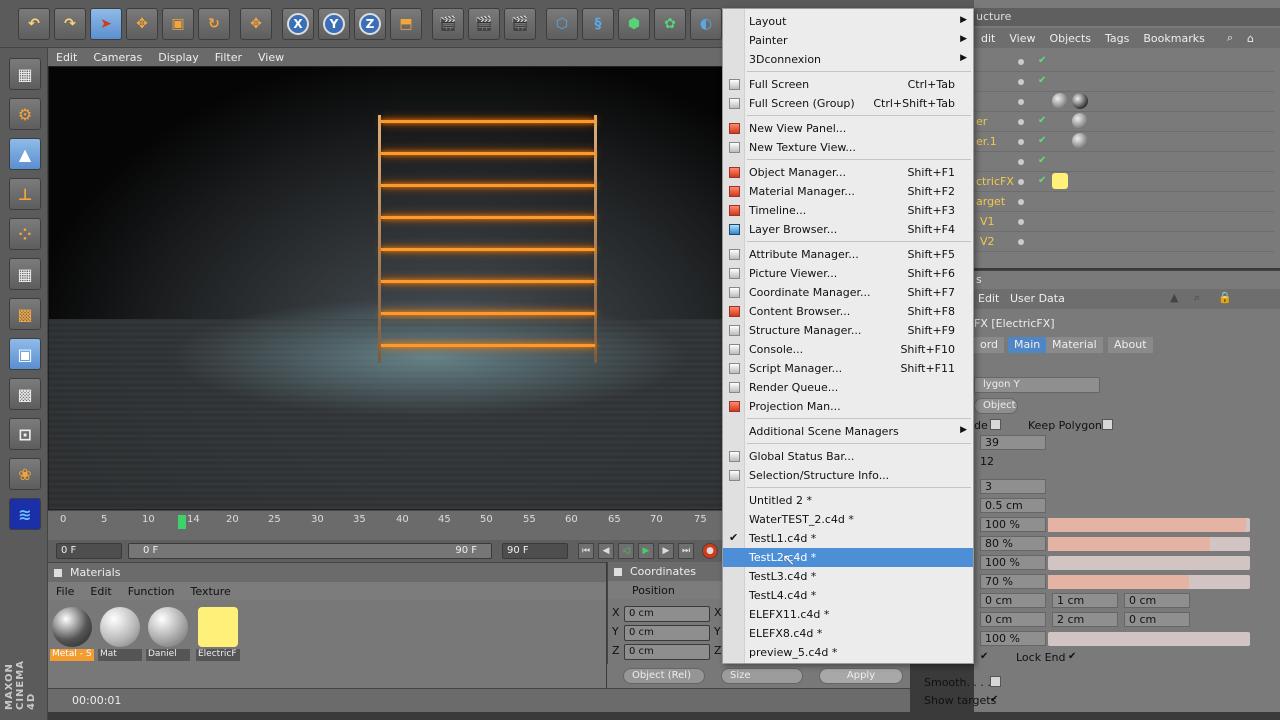 The image size is (1280, 720). What do you see at coordinates (1130, 345) in the screenshot?
I see `tab-about: About` at bounding box center [1130, 345].